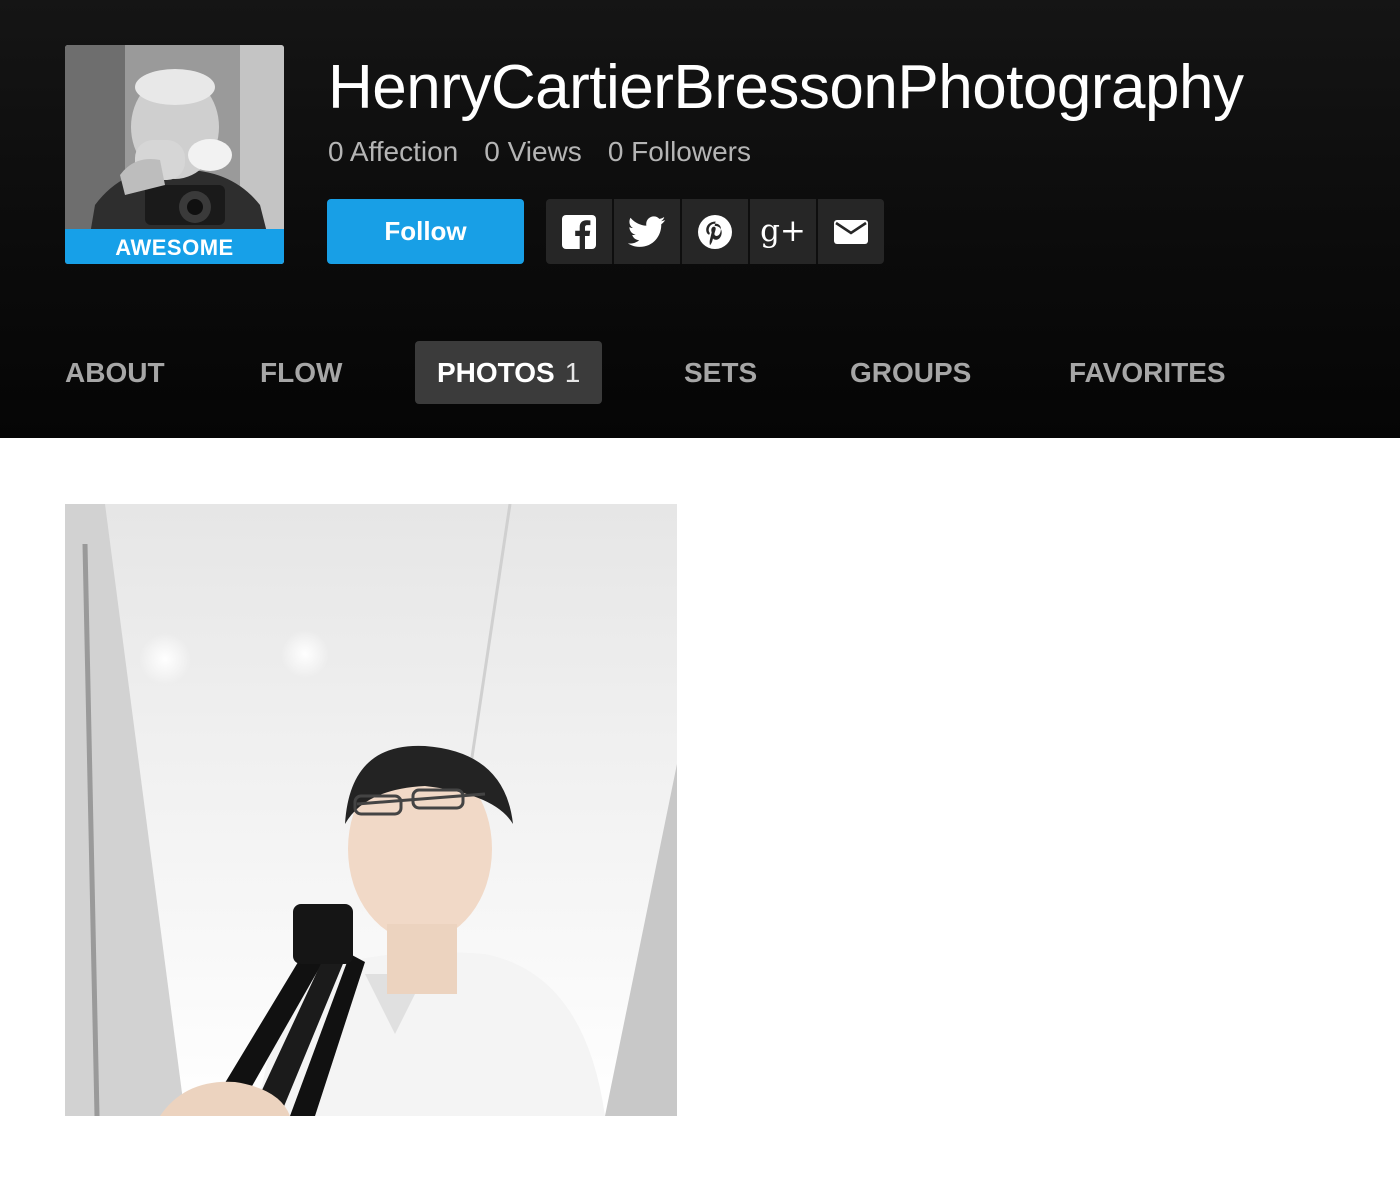  Describe the element at coordinates (404, 151) in the screenshot. I see `stat-affection-label: Affection` at that location.